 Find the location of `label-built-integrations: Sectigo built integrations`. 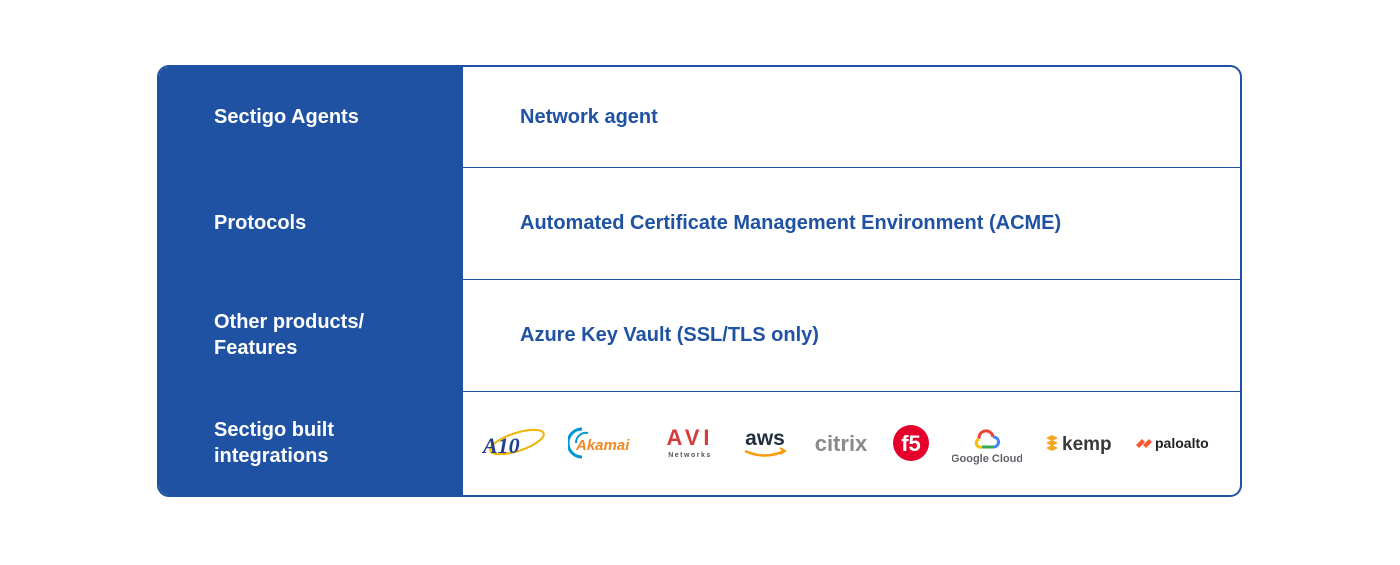

label-built-integrations: Sectigo built integrations is located at coordinates (274, 442).